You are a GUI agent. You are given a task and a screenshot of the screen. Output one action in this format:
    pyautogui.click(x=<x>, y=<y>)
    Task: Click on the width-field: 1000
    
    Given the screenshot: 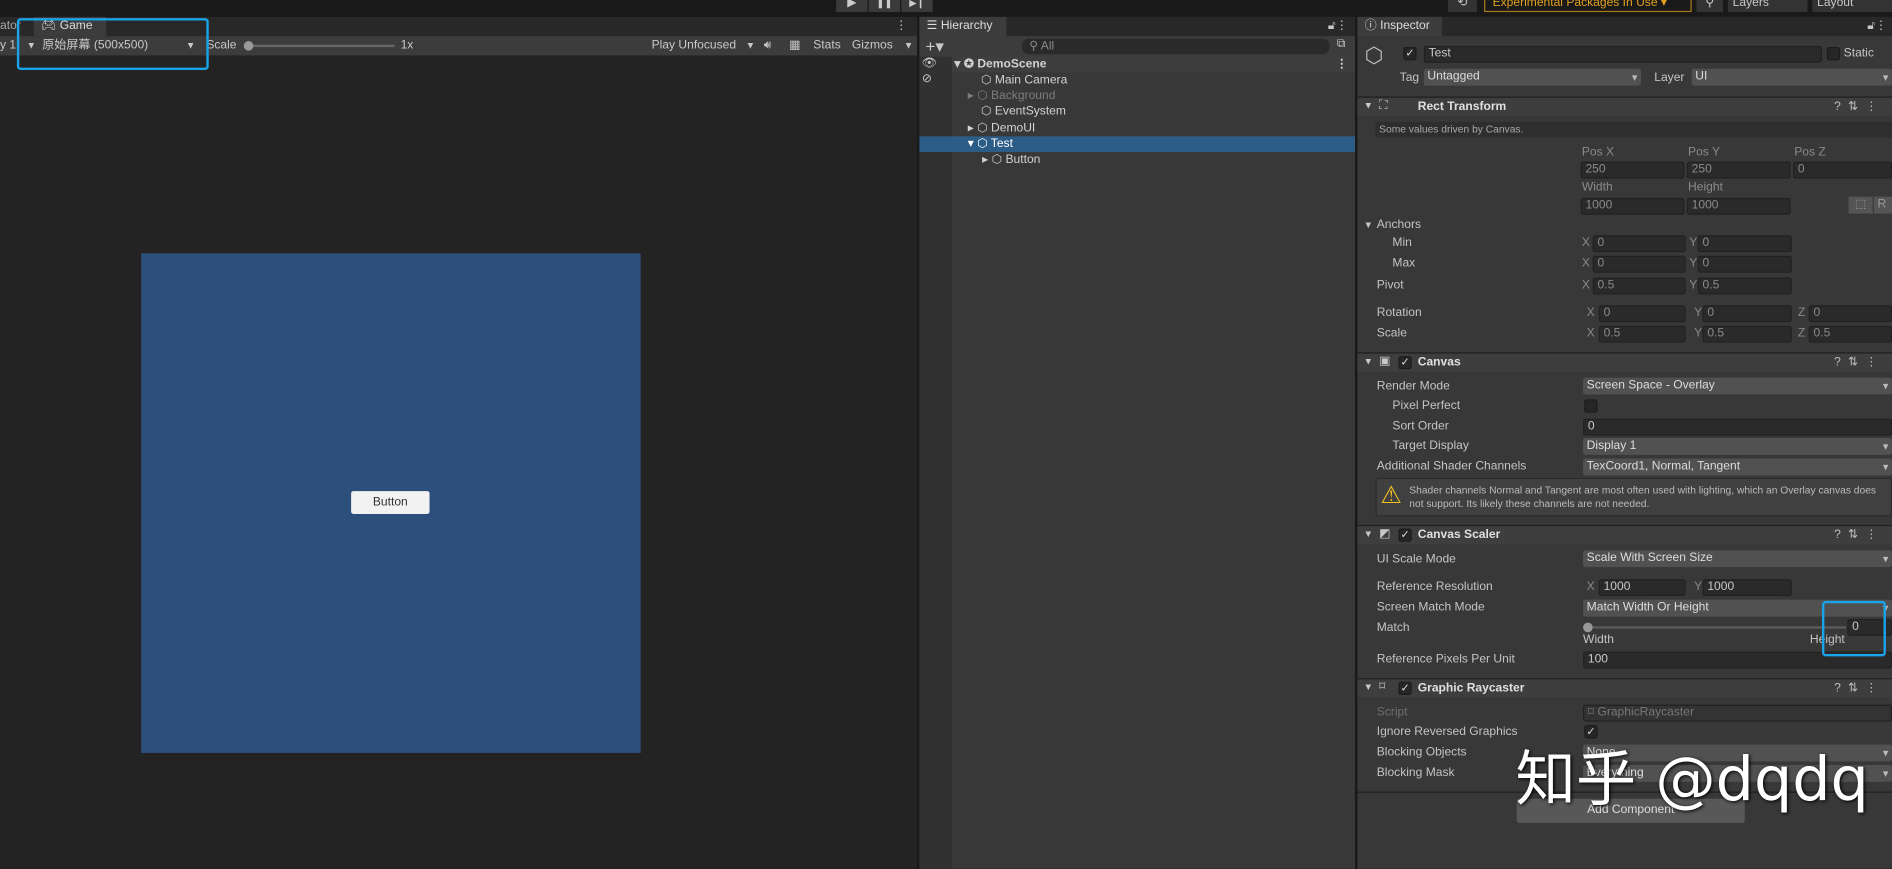 What is the action you would take?
    pyautogui.click(x=1632, y=206)
    